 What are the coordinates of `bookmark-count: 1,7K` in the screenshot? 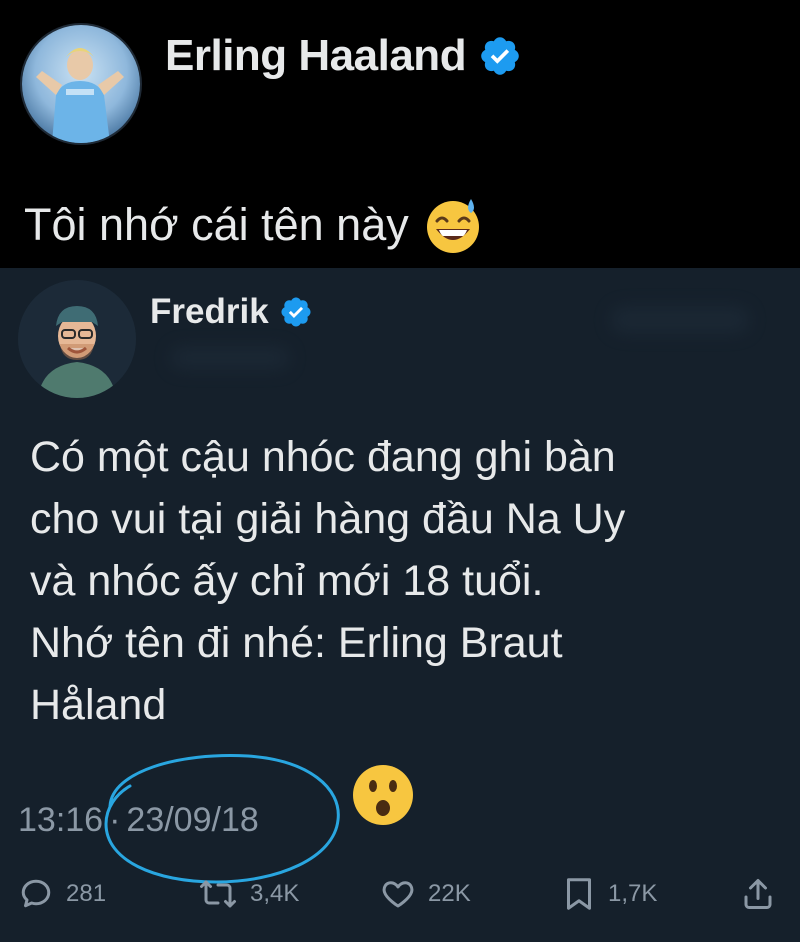 It's located at (633, 893).